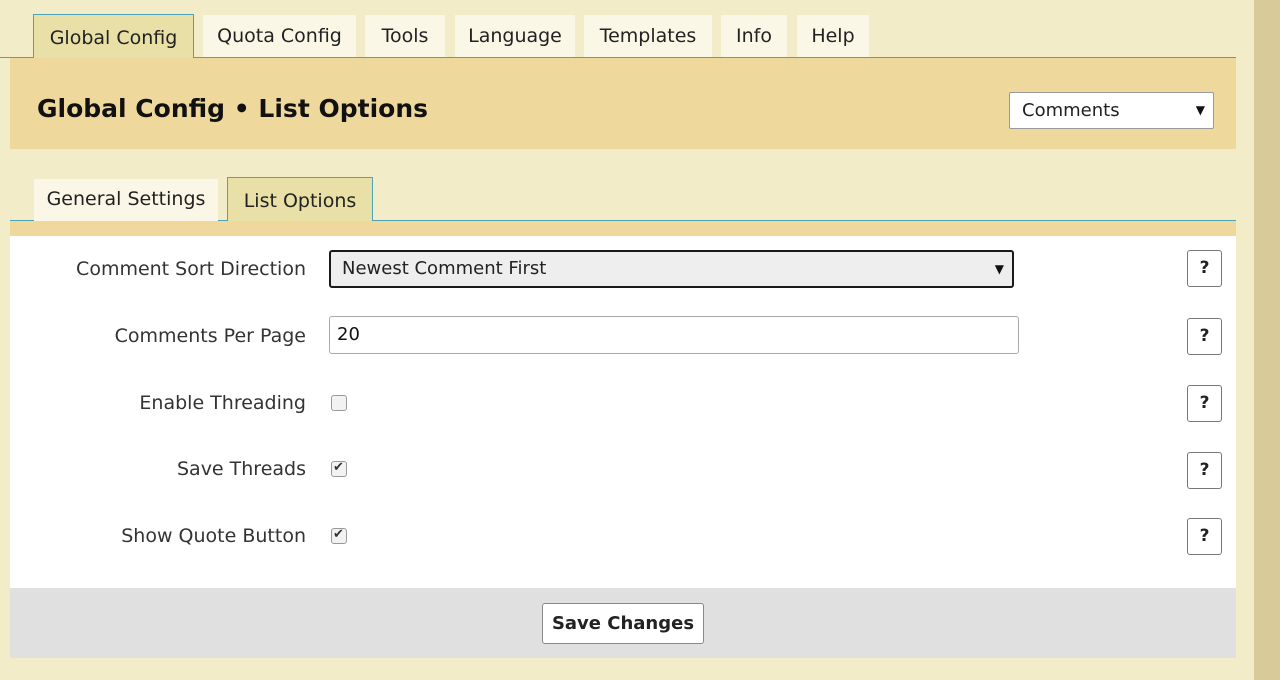 Image resolution: width=1280 pixels, height=680 pixels. I want to click on tab-info: Info, so click(754, 36).